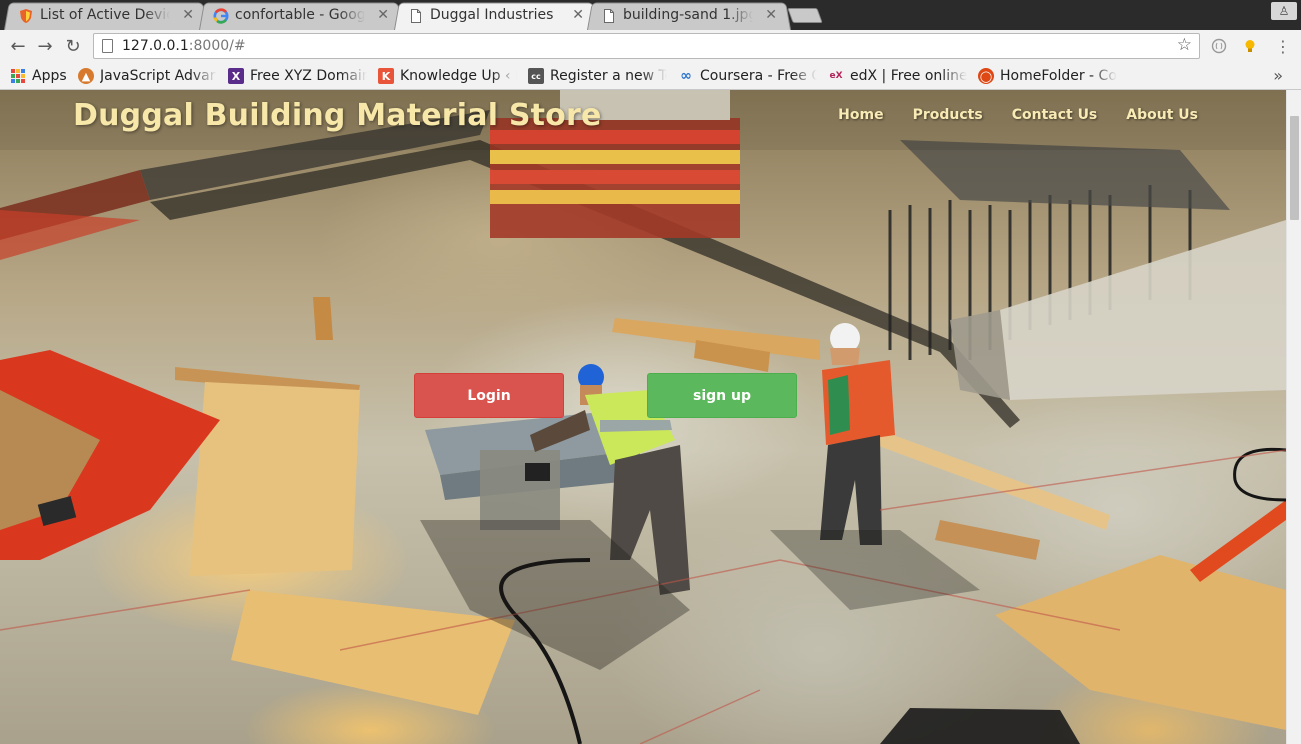  I want to click on tab-title: confortable - Googl, so click(300, 15).